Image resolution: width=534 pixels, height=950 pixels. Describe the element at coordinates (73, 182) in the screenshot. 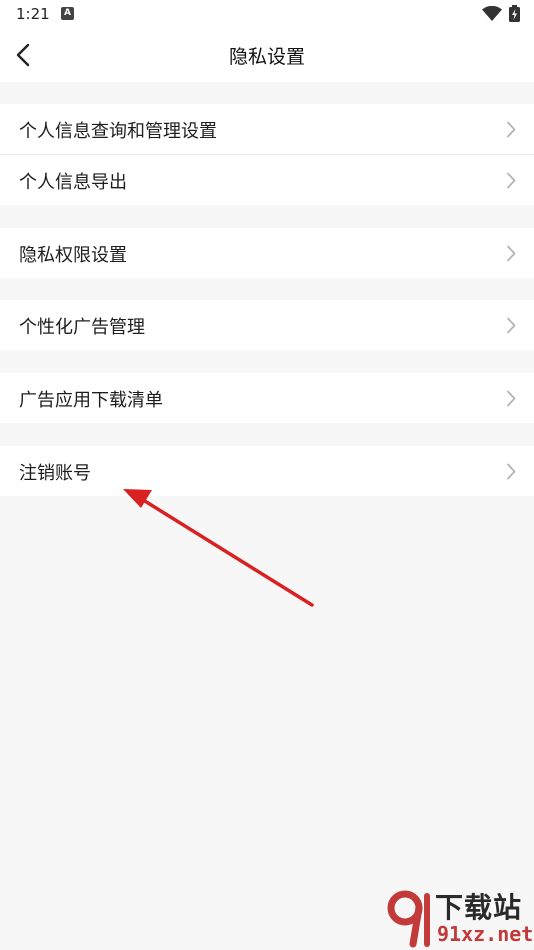

I see `menu-item-label: 个人信息导出` at that location.